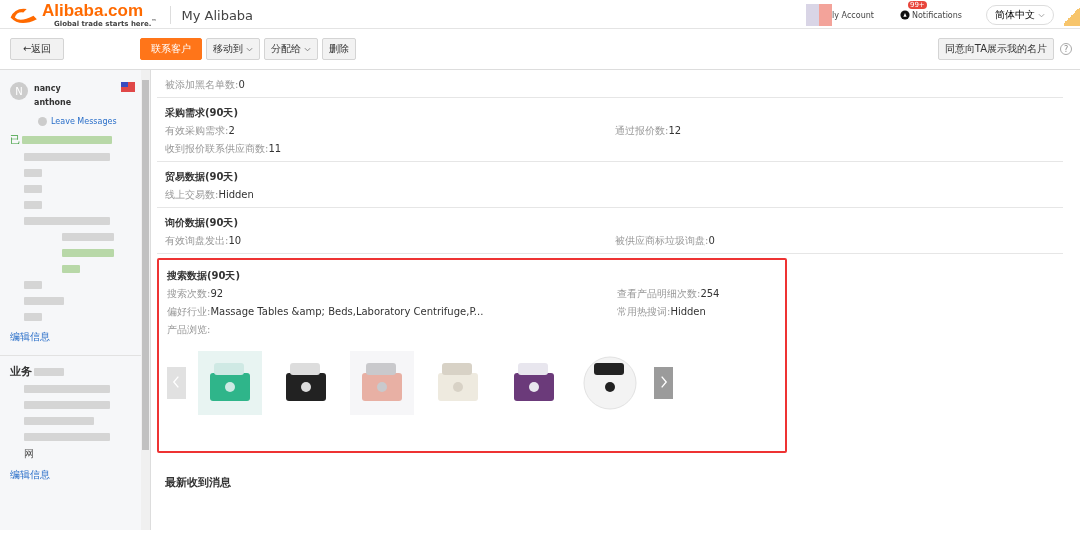  Describe the element at coordinates (668, 294) in the screenshot. I see `stat-field: 查看产品明细次数:254` at that location.